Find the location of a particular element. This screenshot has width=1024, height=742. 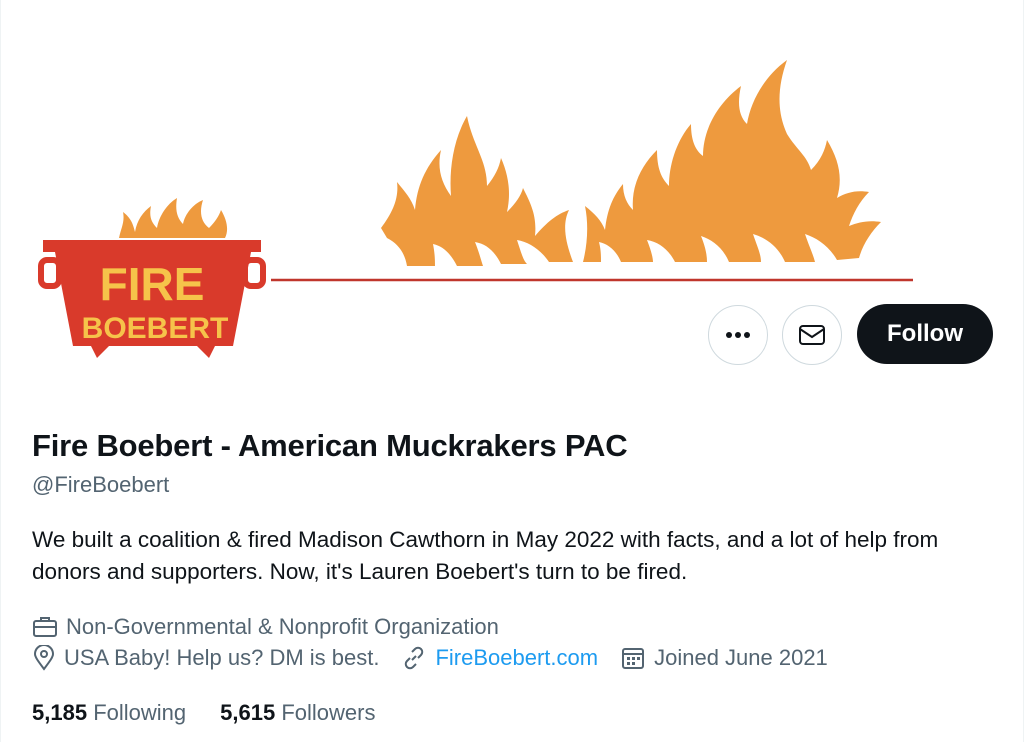

briefcase-icon is located at coordinates (45, 627).